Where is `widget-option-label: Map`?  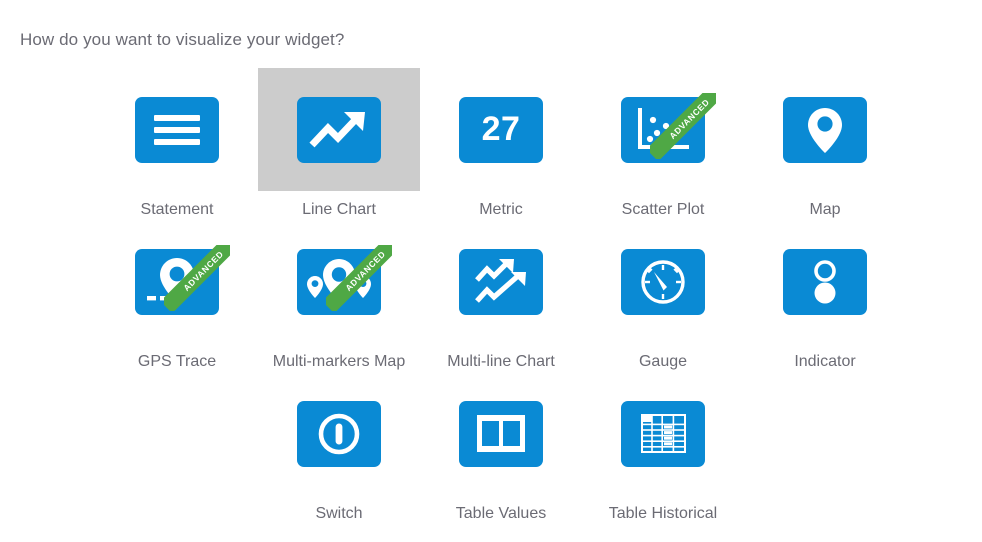
widget-option-label: Map is located at coordinates (825, 209).